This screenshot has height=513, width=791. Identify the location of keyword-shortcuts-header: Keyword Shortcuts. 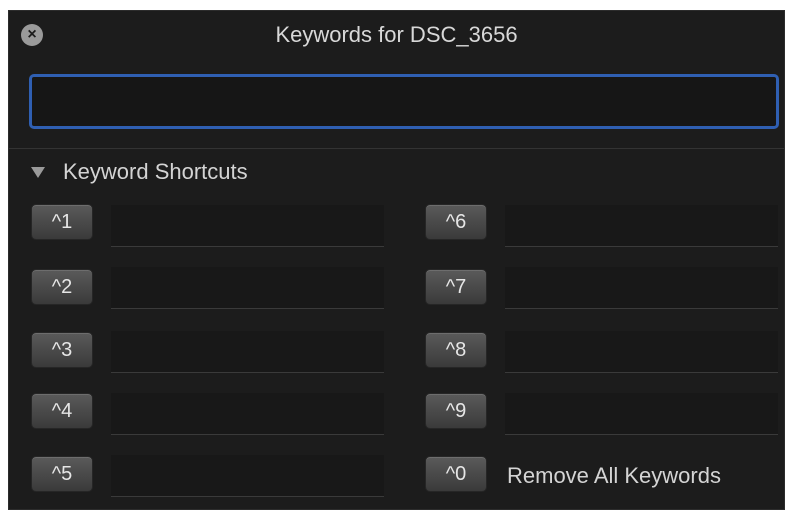
(139, 172).